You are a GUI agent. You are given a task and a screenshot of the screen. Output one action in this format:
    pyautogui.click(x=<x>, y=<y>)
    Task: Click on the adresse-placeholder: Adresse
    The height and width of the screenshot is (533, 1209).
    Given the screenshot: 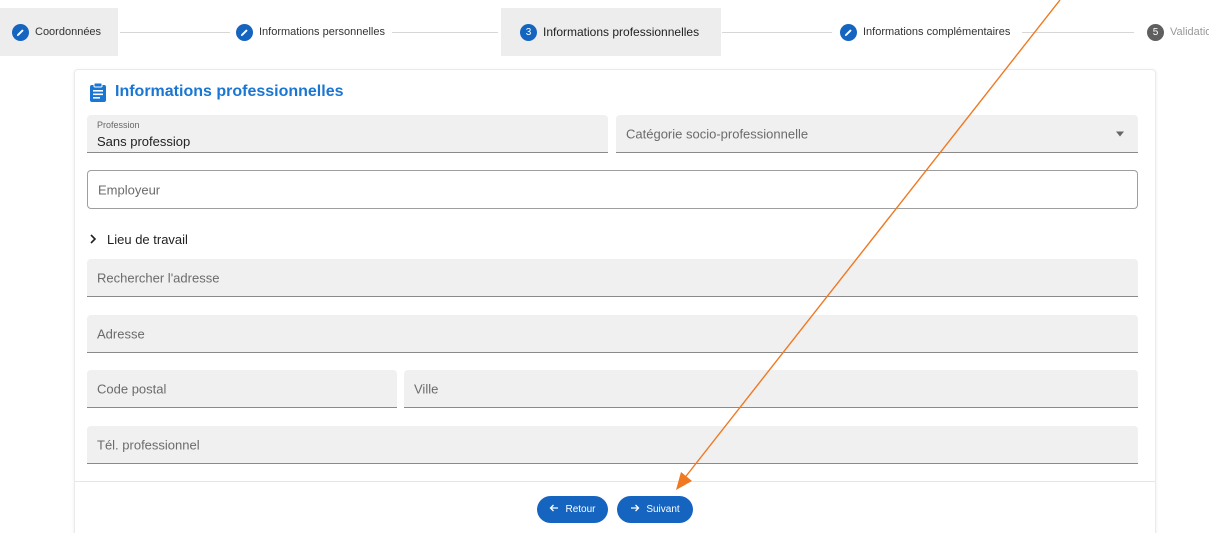 What is the action you would take?
    pyautogui.click(x=121, y=333)
    